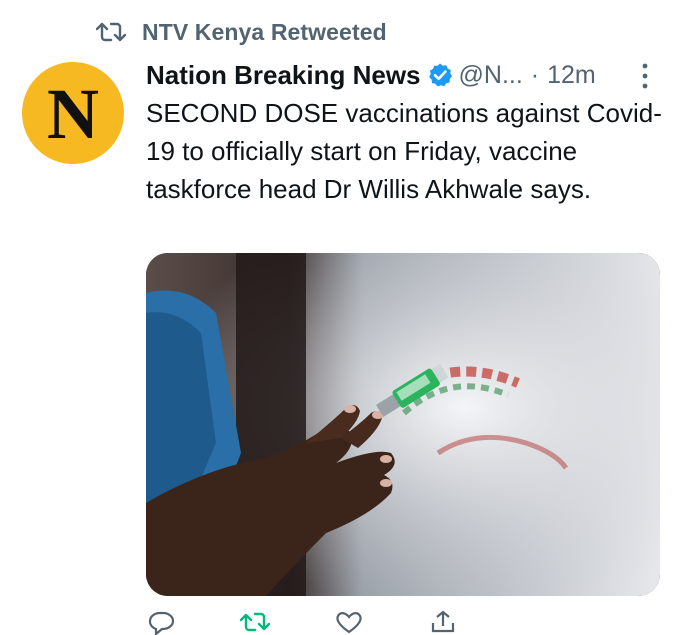 This screenshot has height=635, width=683. I want to click on avatar-letter: N, so click(73, 114).